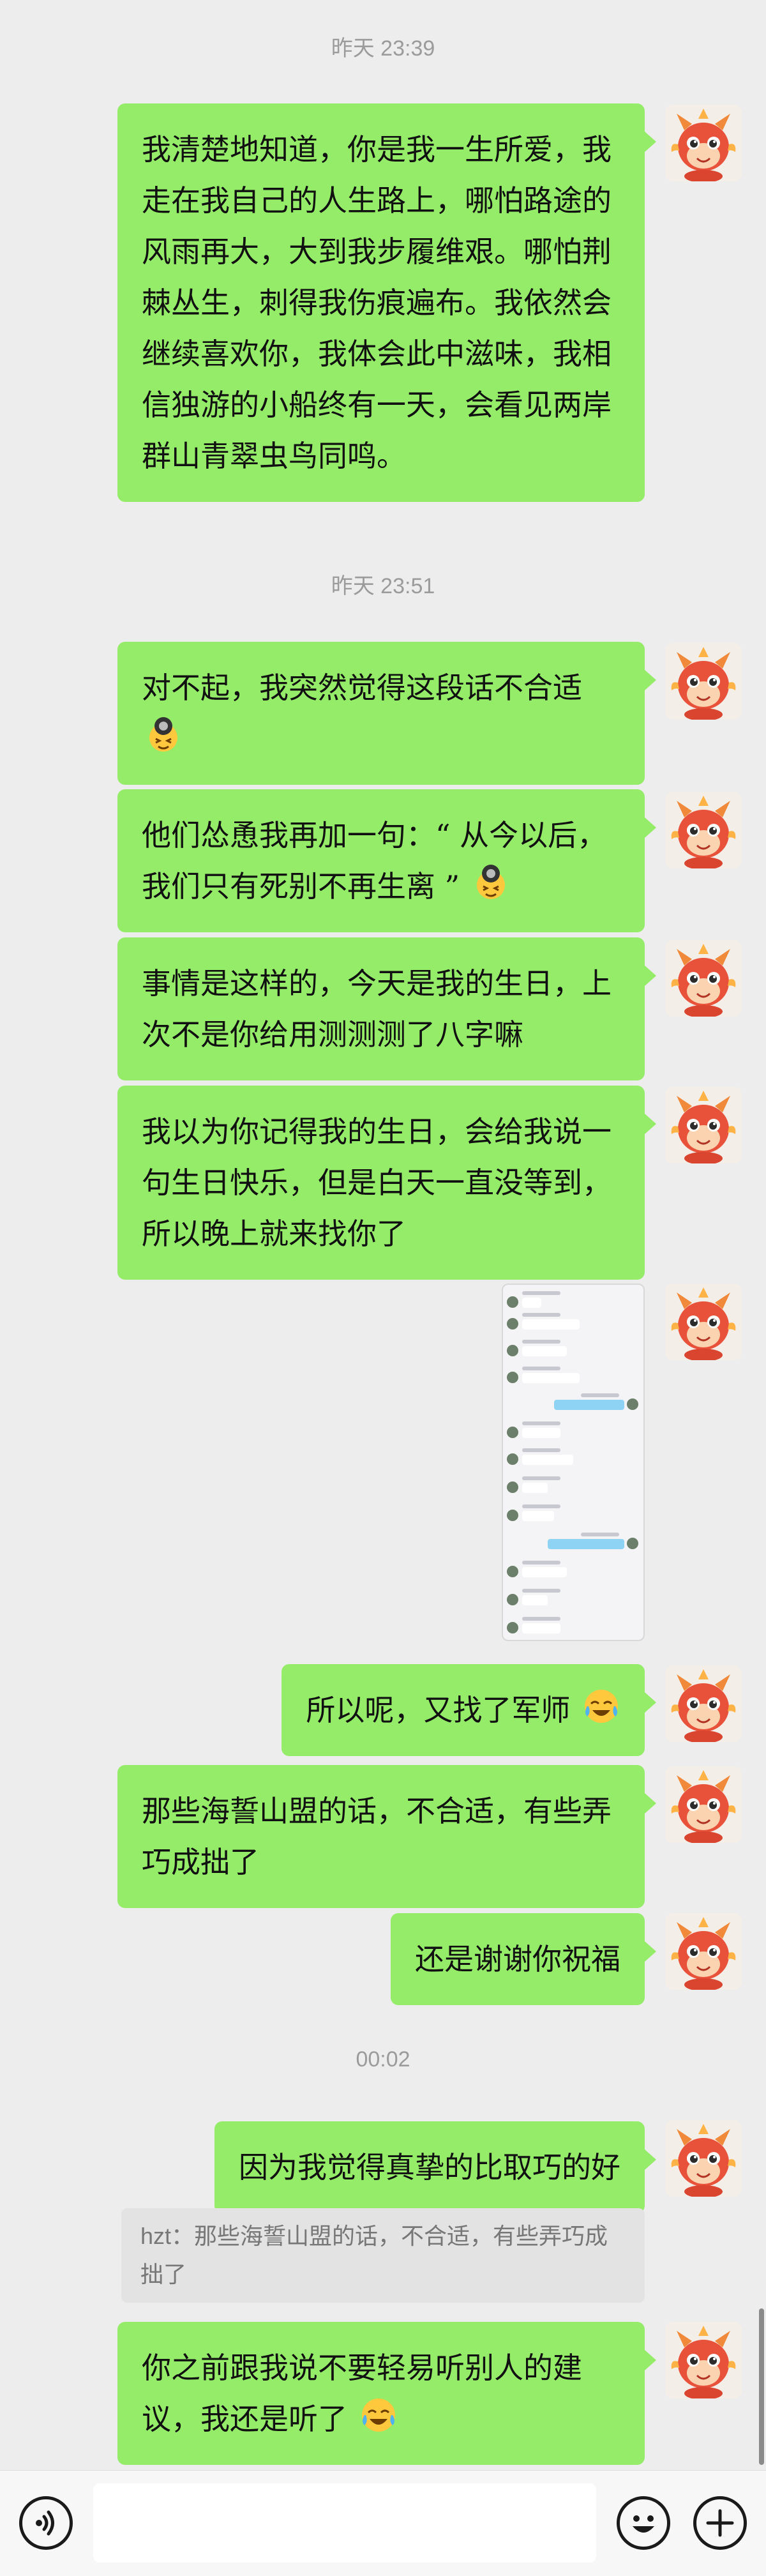 Image resolution: width=766 pixels, height=2576 pixels. What do you see at coordinates (383, 586) in the screenshot?
I see `timestamp: 昨天 23:51` at bounding box center [383, 586].